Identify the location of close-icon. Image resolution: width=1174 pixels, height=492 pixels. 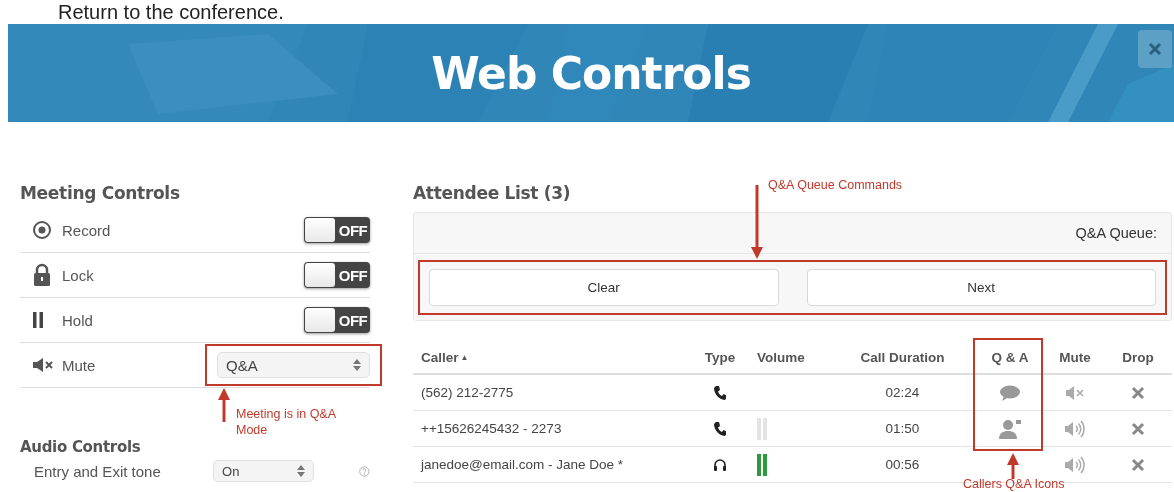
(1155, 49).